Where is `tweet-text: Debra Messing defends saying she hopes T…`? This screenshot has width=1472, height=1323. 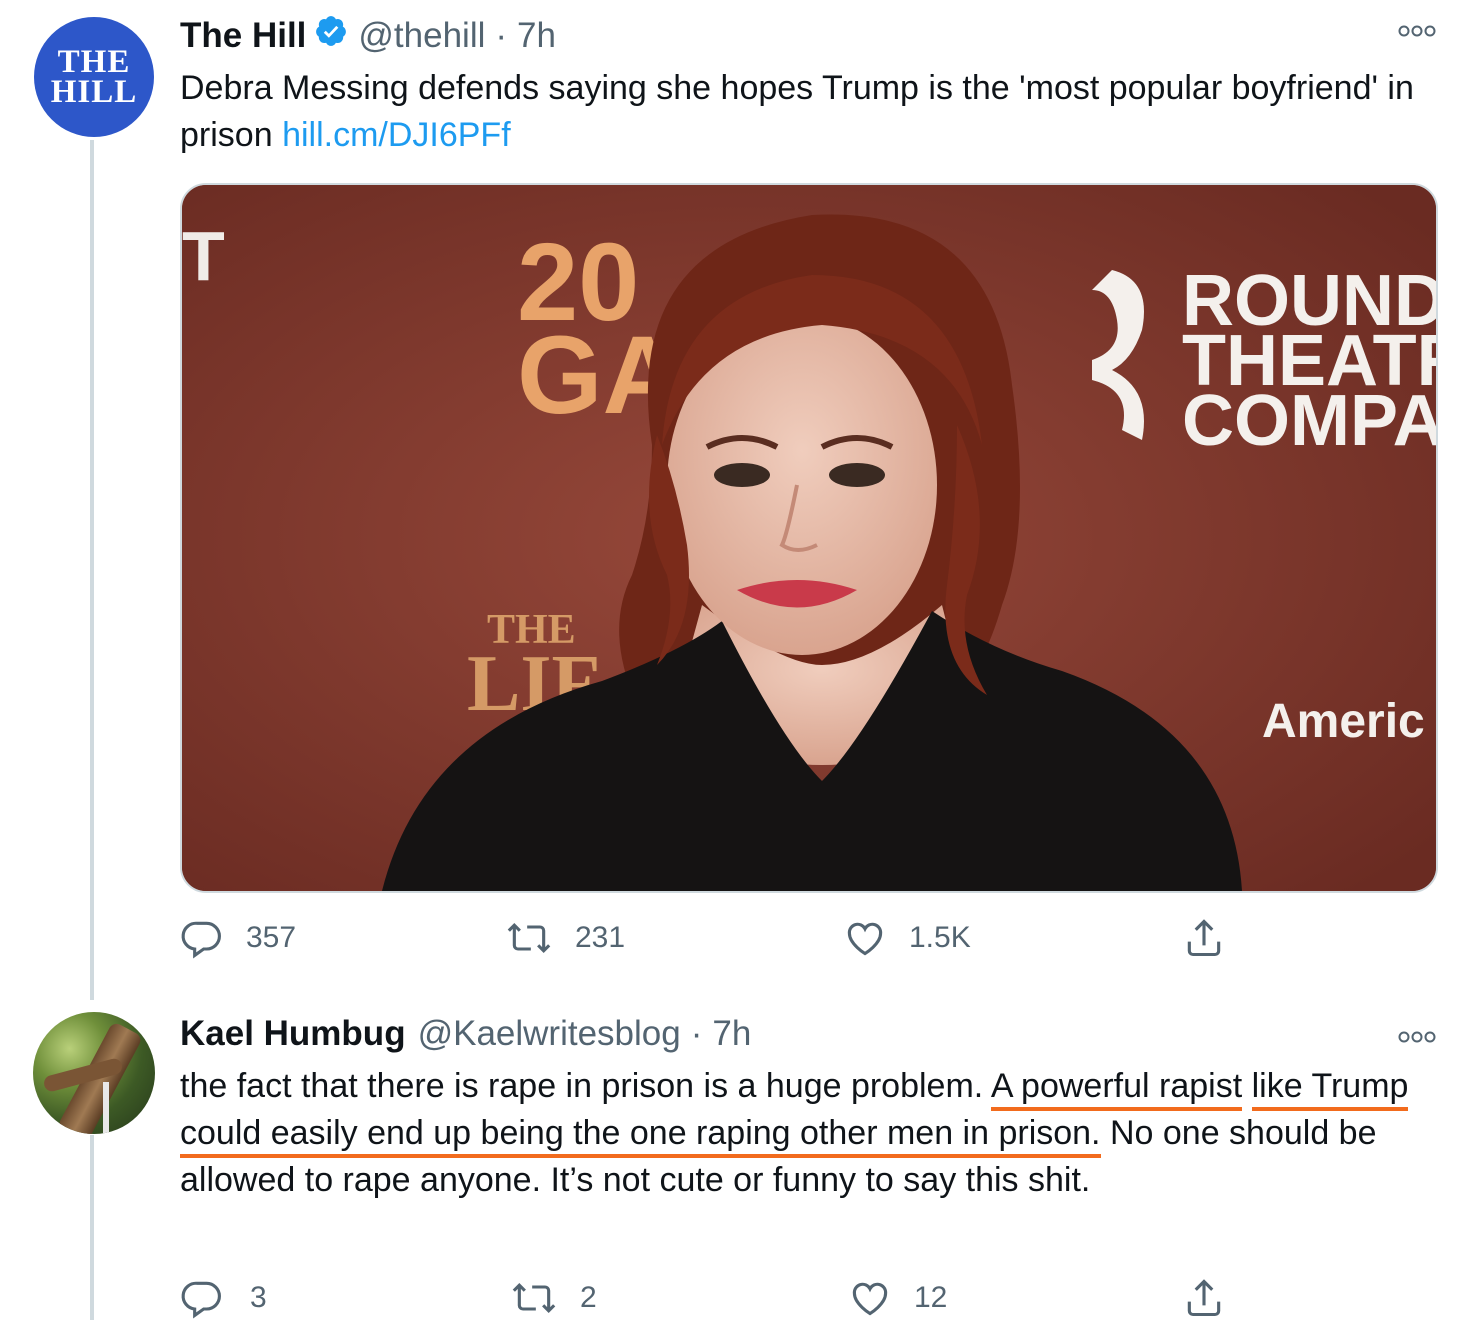 tweet-text: Debra Messing defends saying she hopes T… is located at coordinates (797, 111).